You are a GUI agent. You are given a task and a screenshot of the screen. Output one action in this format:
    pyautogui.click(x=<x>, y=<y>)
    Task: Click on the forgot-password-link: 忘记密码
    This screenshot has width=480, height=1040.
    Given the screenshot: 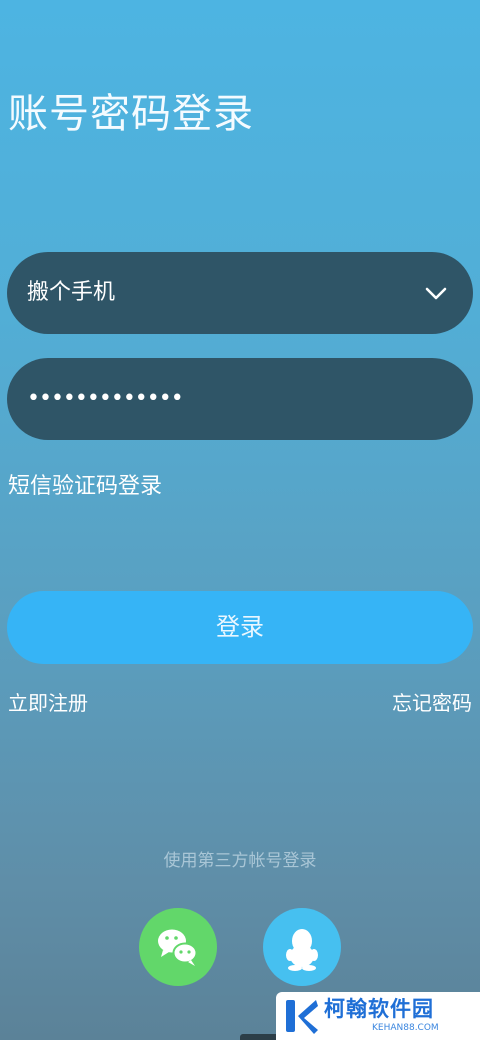 What is the action you would take?
    pyautogui.click(x=432, y=703)
    